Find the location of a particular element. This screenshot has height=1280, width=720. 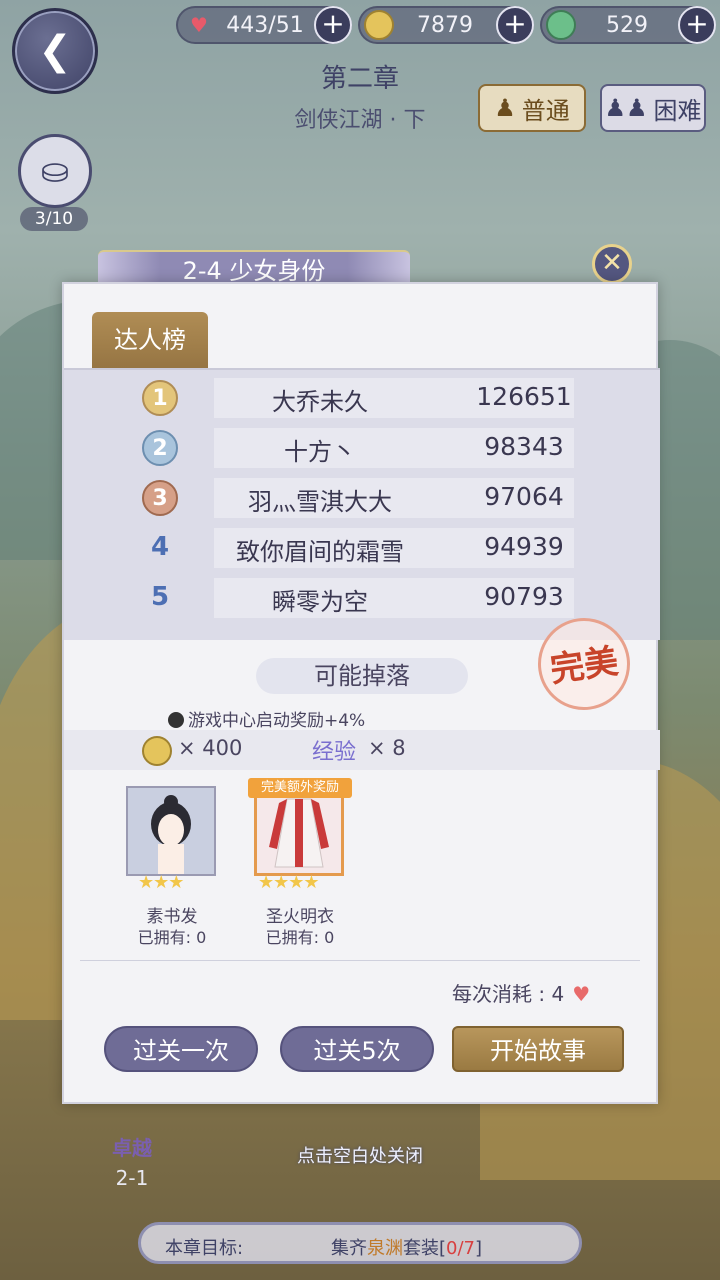

rank-medal-silver-icon: 2 is located at coordinates (160, 448).